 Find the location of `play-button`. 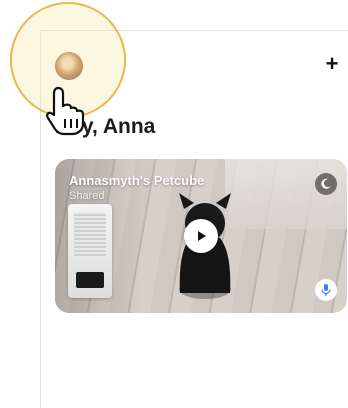

play-button is located at coordinates (201, 236).